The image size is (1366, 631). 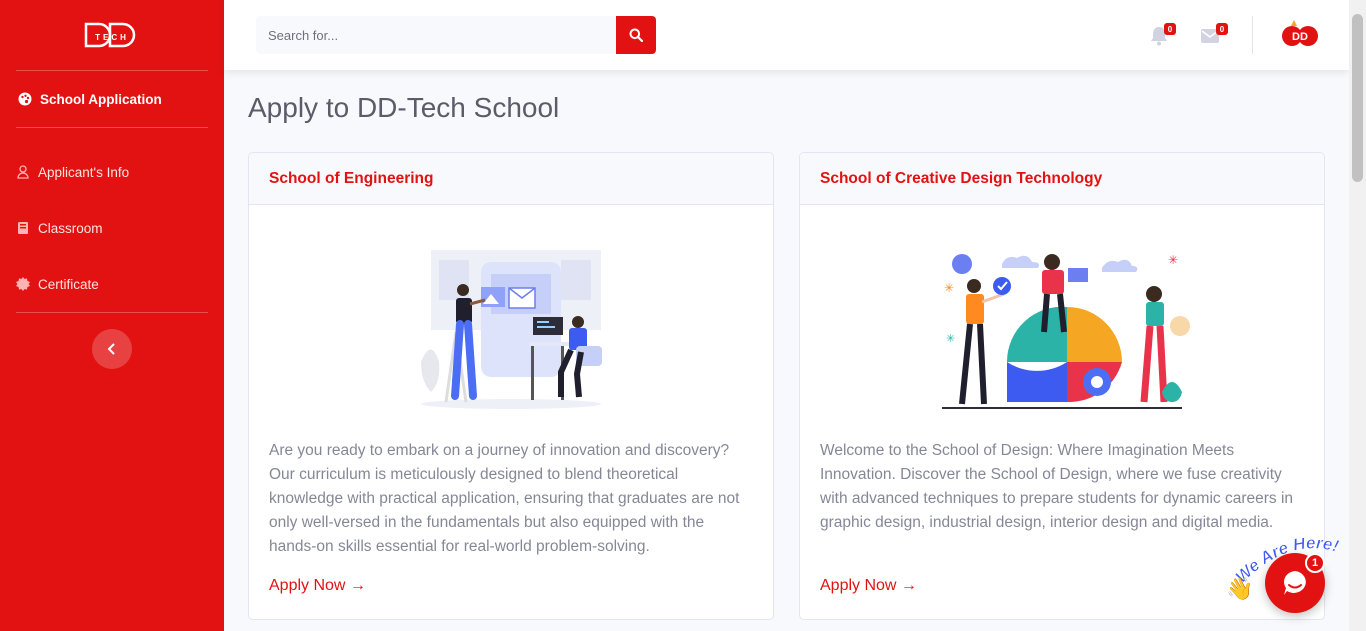 I want to click on topbar-divider, so click(x=1252, y=35).